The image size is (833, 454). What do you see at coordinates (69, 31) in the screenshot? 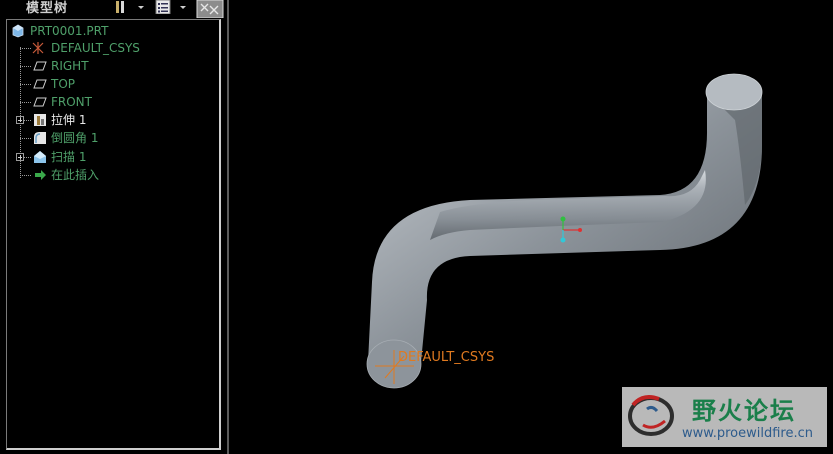
I see `tree-item-label: PRT0001.PRT` at bounding box center [69, 31].